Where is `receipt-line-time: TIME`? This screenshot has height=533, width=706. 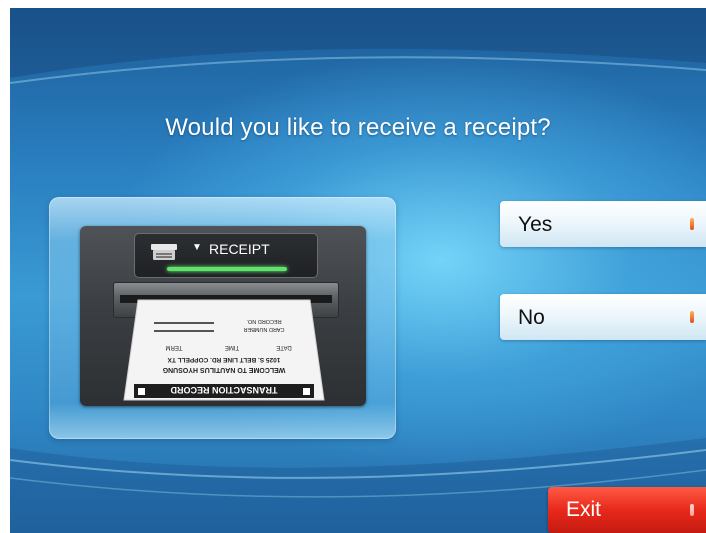 receipt-line-time: TIME is located at coordinates (232, 347).